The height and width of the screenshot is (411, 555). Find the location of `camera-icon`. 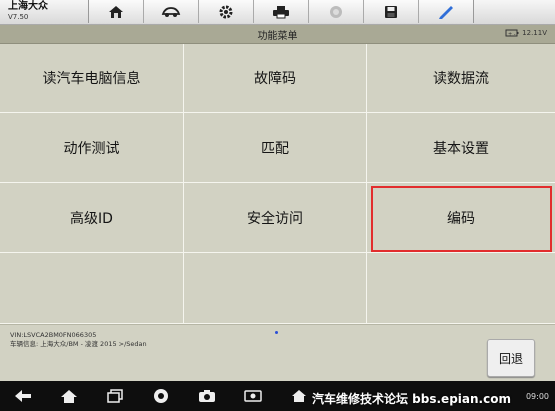

camera-icon is located at coordinates (207, 396).